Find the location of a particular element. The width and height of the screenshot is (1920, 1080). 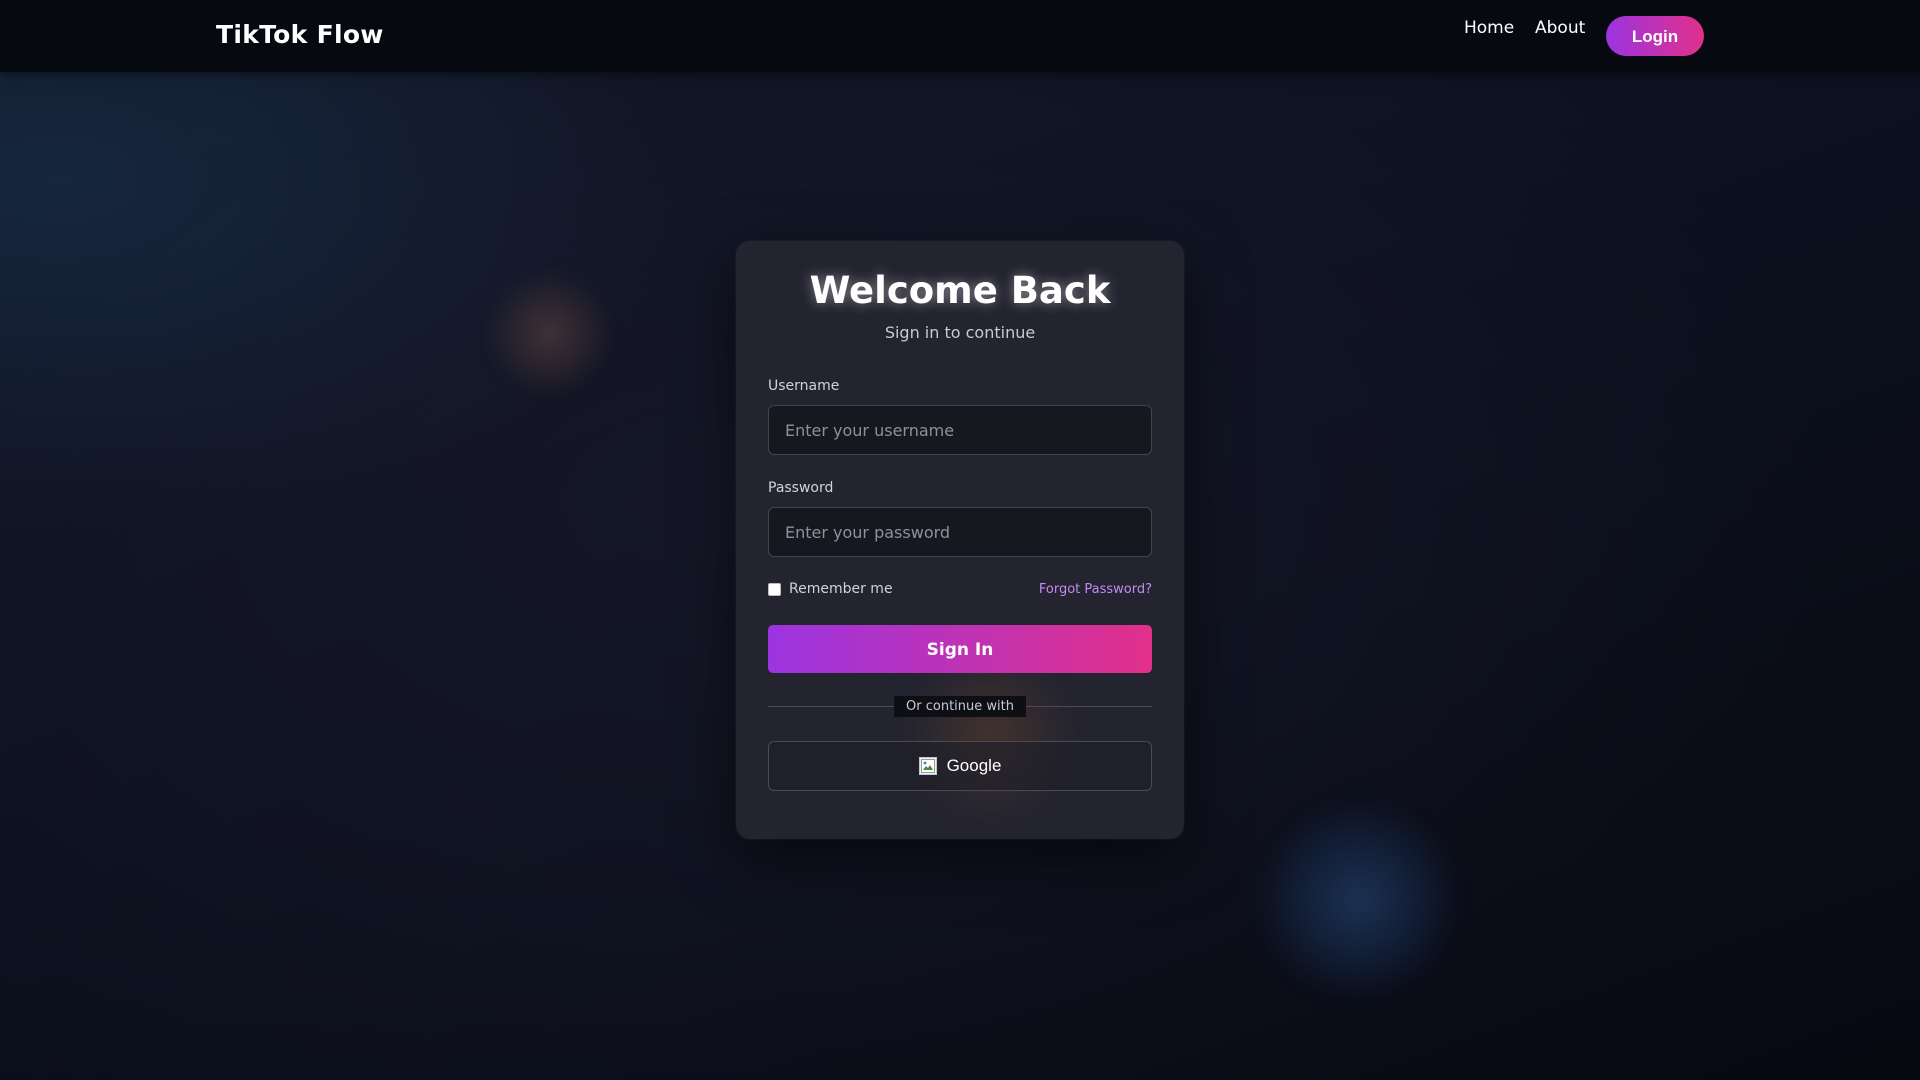

page-title: Welcome Back is located at coordinates (960, 290).